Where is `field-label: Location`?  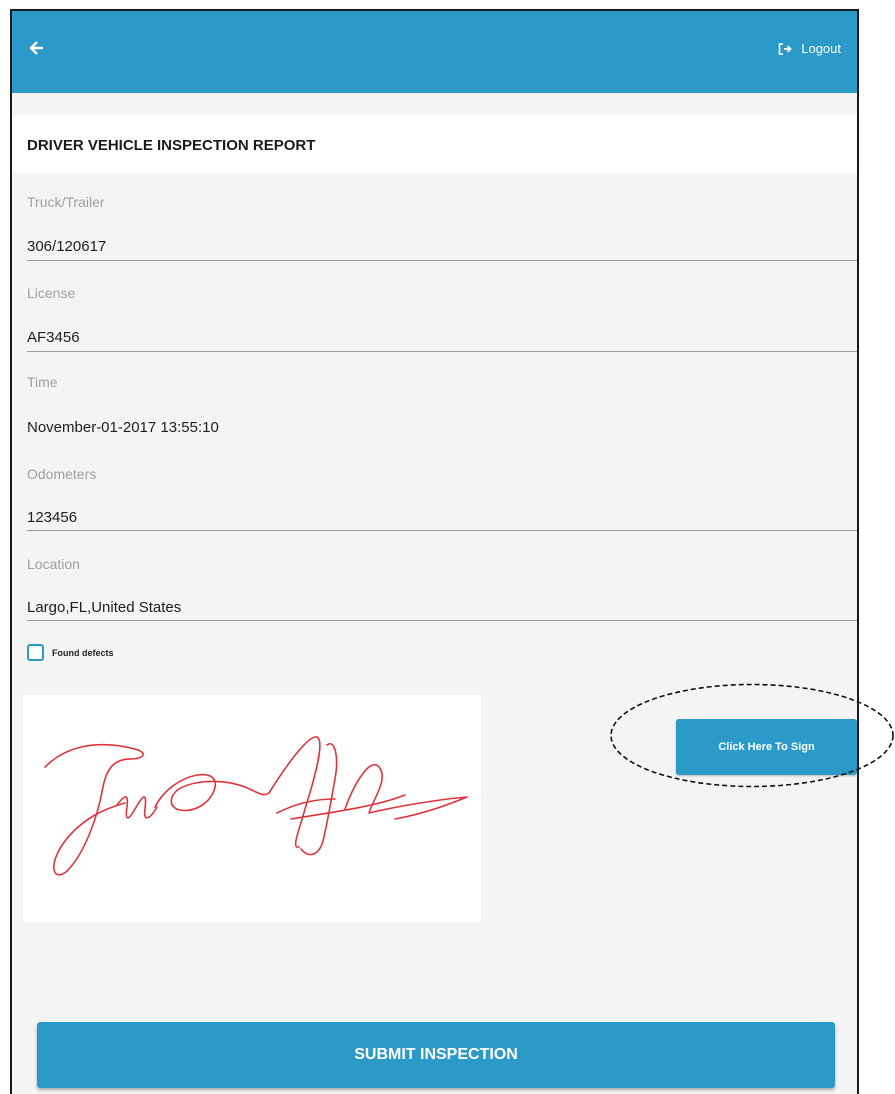 field-label: Location is located at coordinates (53, 564).